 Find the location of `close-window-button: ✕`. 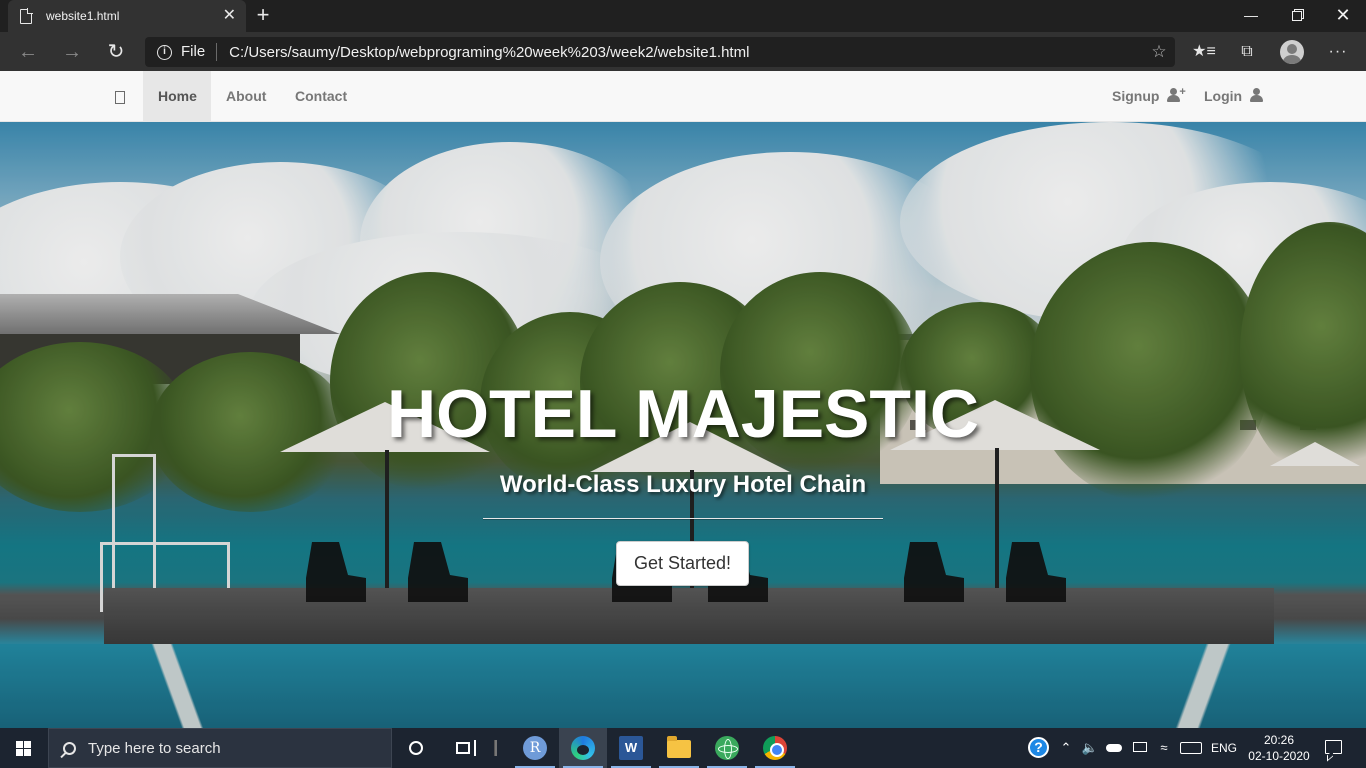

close-window-button: ✕ is located at coordinates (1343, 16).